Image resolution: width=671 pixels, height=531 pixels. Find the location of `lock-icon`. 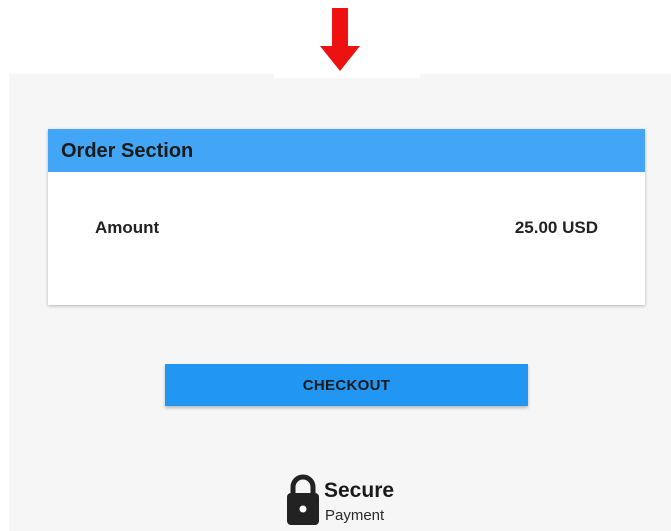

lock-icon is located at coordinates (303, 500).